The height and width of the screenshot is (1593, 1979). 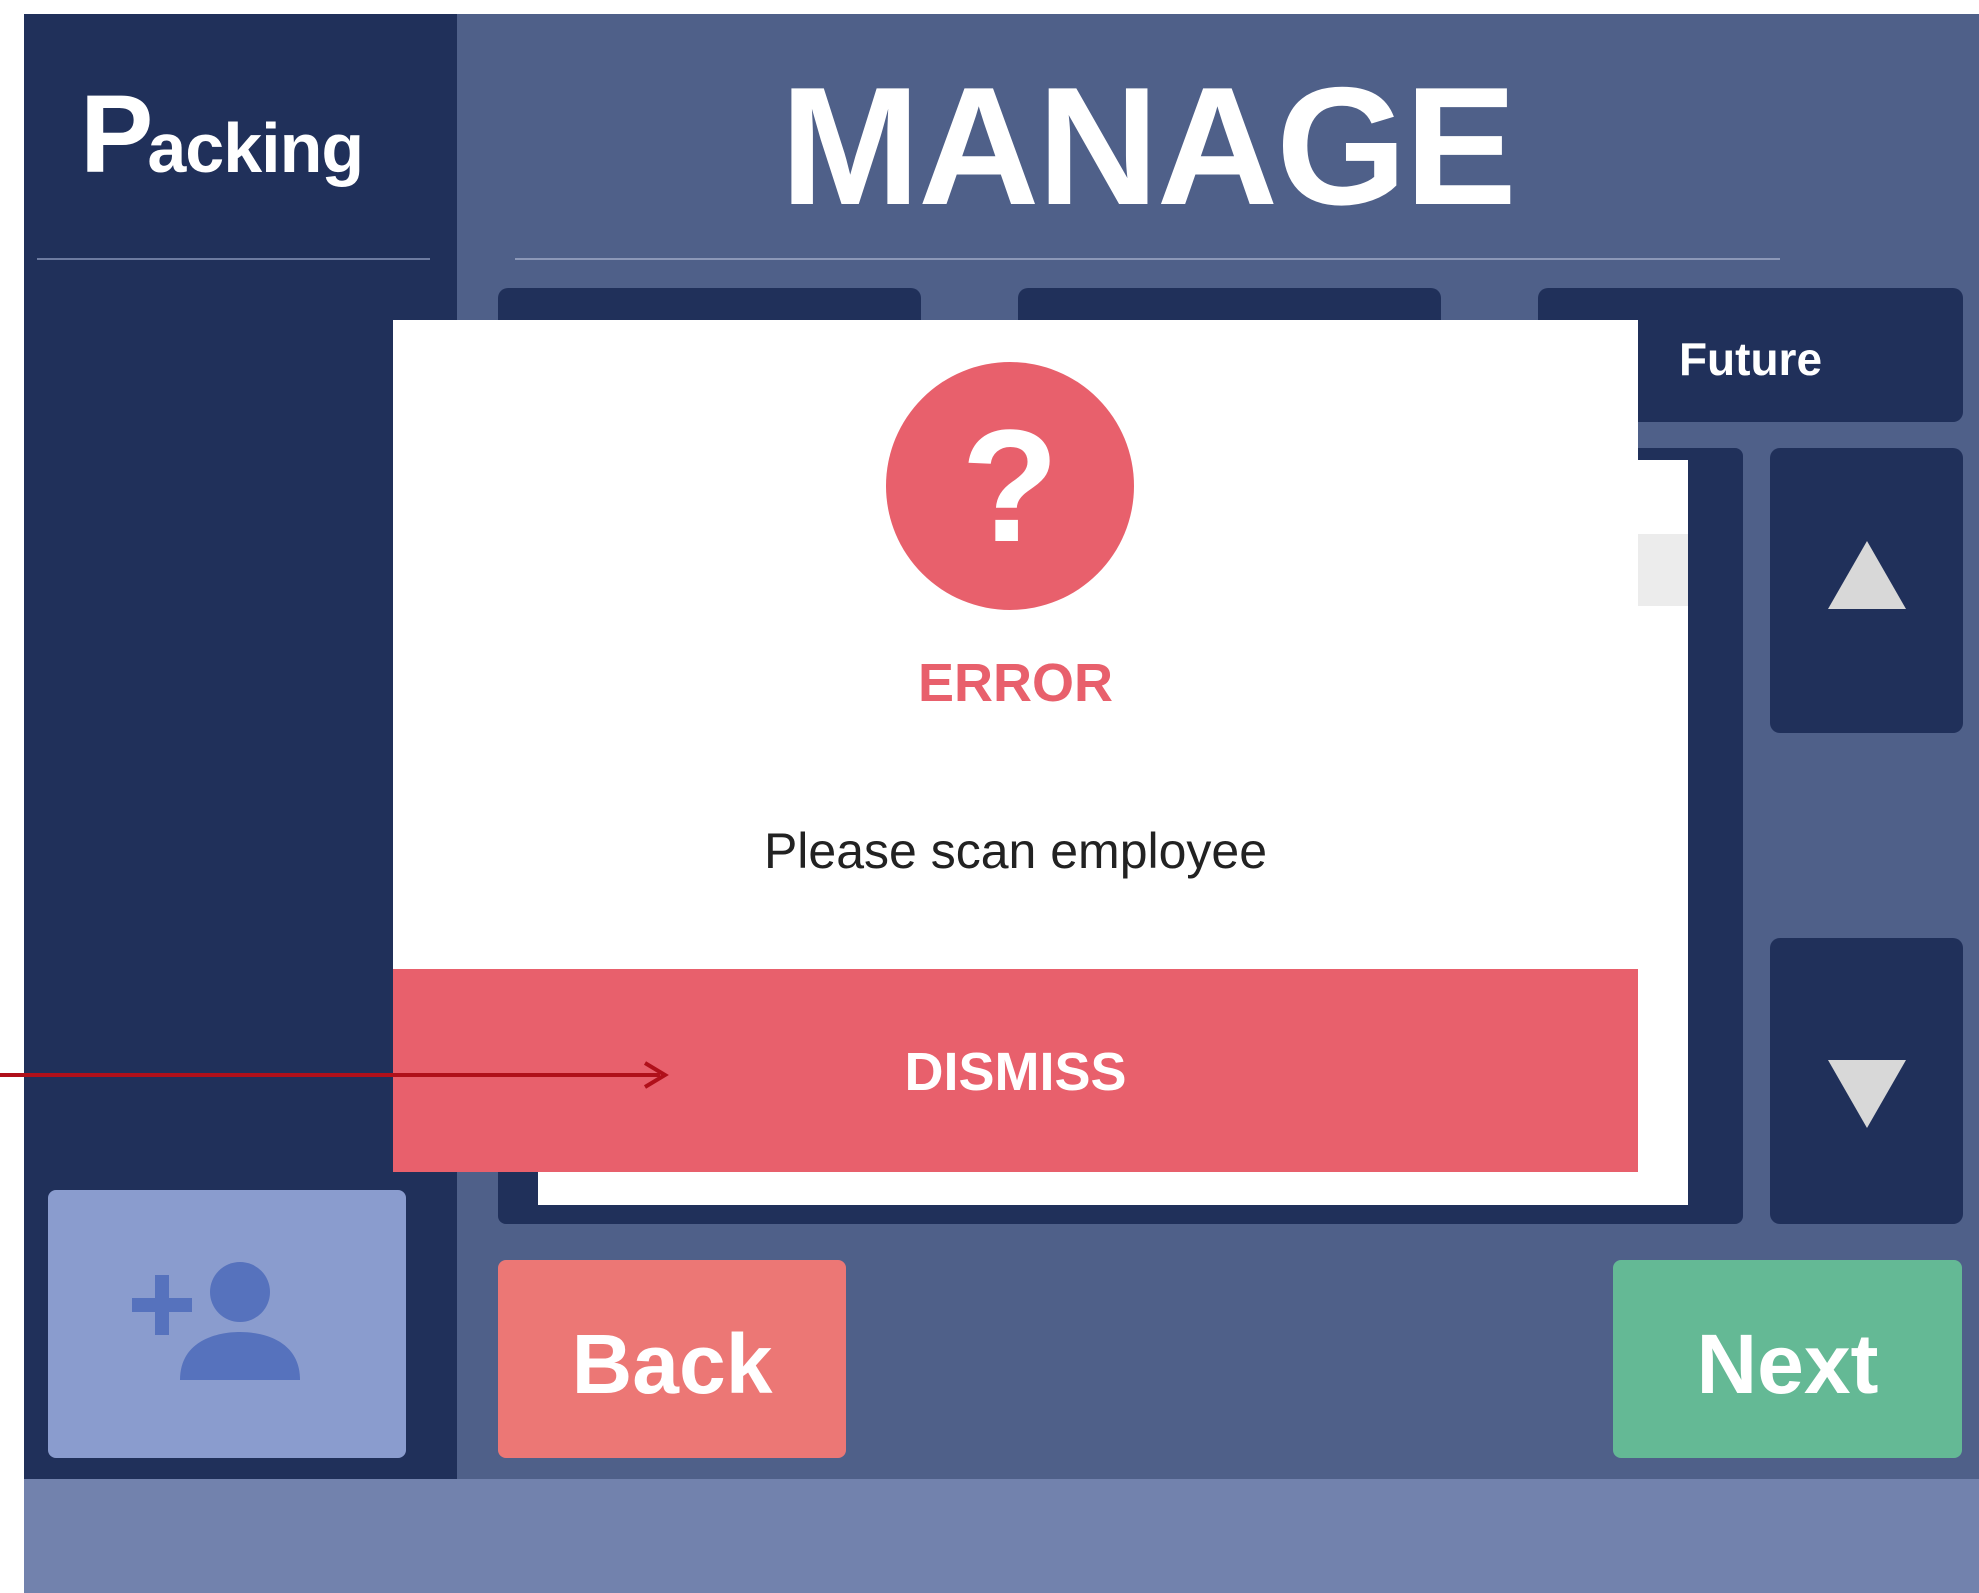 I want to click on back-button: Back, so click(x=672, y=1359).